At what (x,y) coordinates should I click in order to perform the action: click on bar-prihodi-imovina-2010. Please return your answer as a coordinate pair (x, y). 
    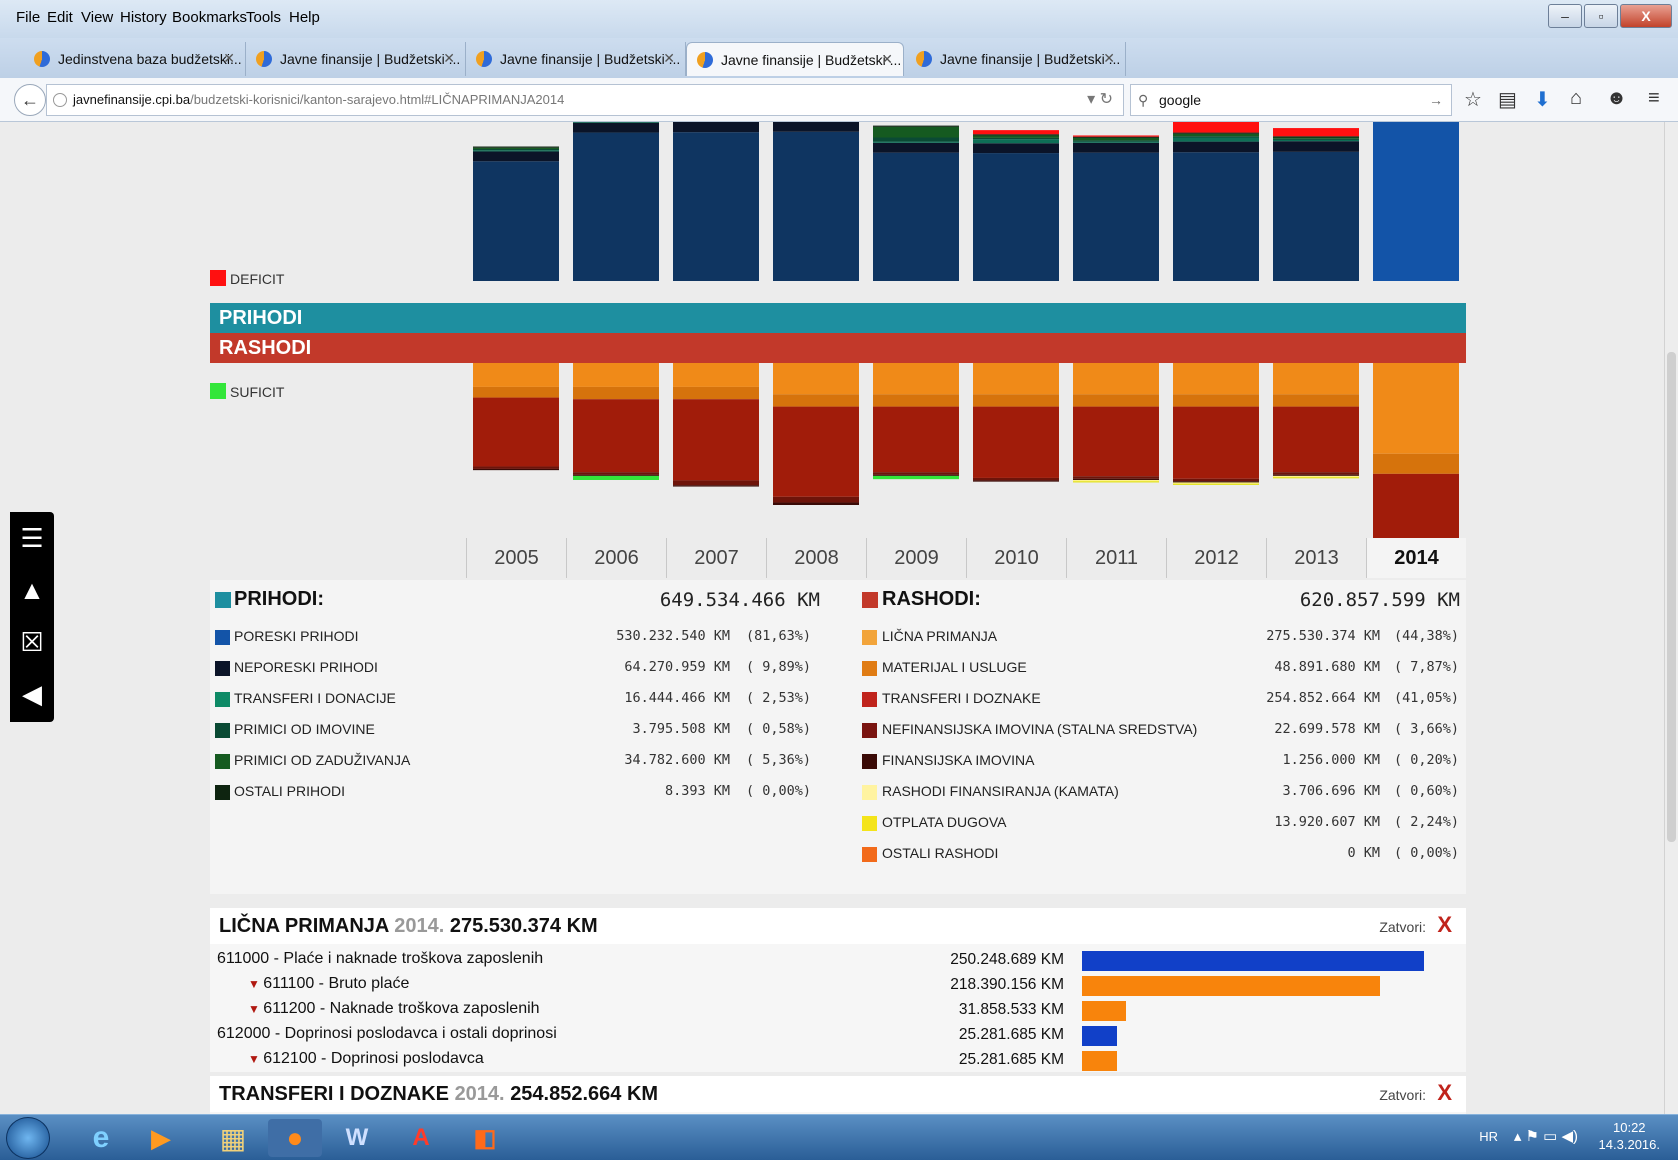
    Looking at the image, I should click on (1016, 138).